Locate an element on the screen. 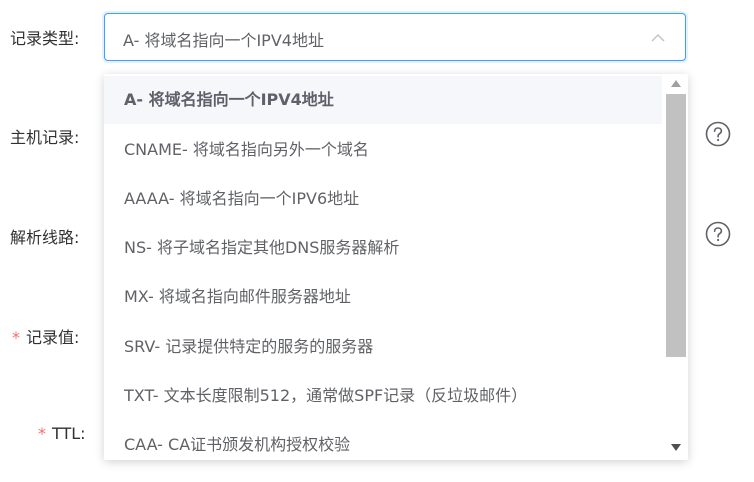  record-value-label: * 记录值: is located at coordinates (45, 336).